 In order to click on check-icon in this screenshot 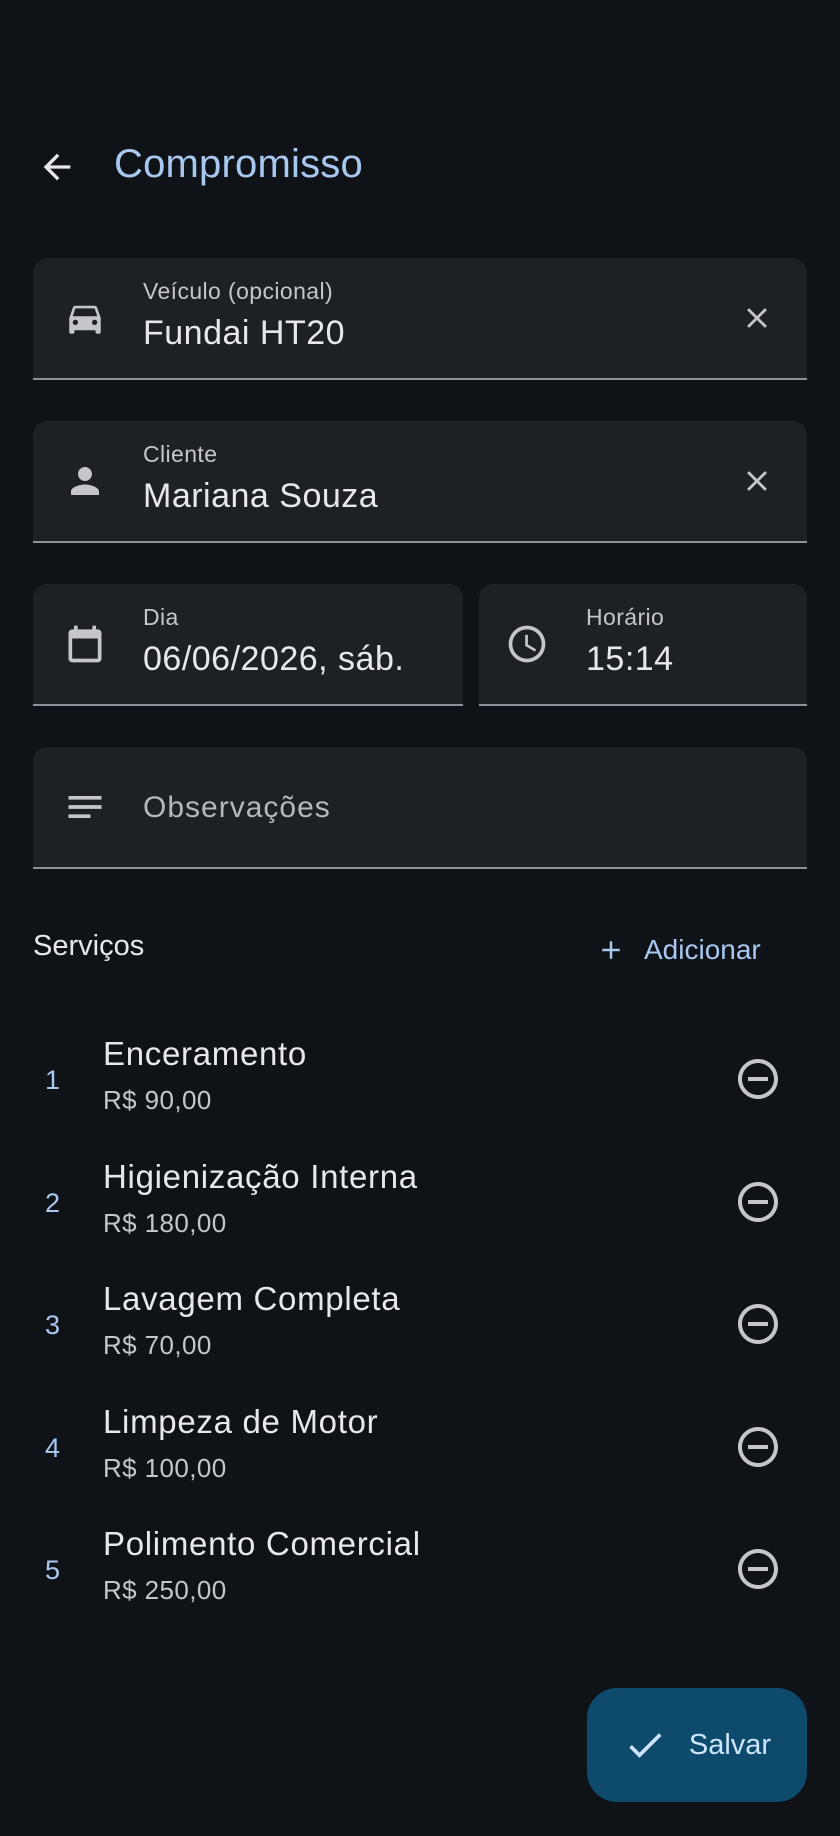, I will do `click(645, 1745)`.